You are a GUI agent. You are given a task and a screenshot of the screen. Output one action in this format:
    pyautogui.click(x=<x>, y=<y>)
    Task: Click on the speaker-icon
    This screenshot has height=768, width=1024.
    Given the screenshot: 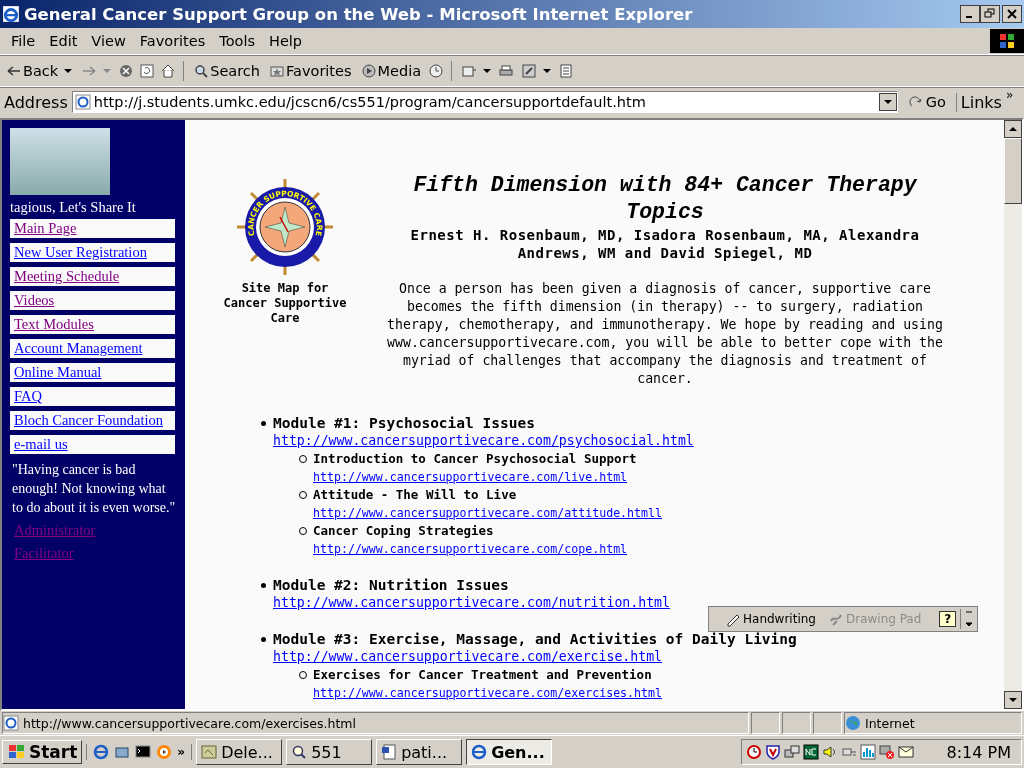 What is the action you would take?
    pyautogui.click(x=829, y=752)
    